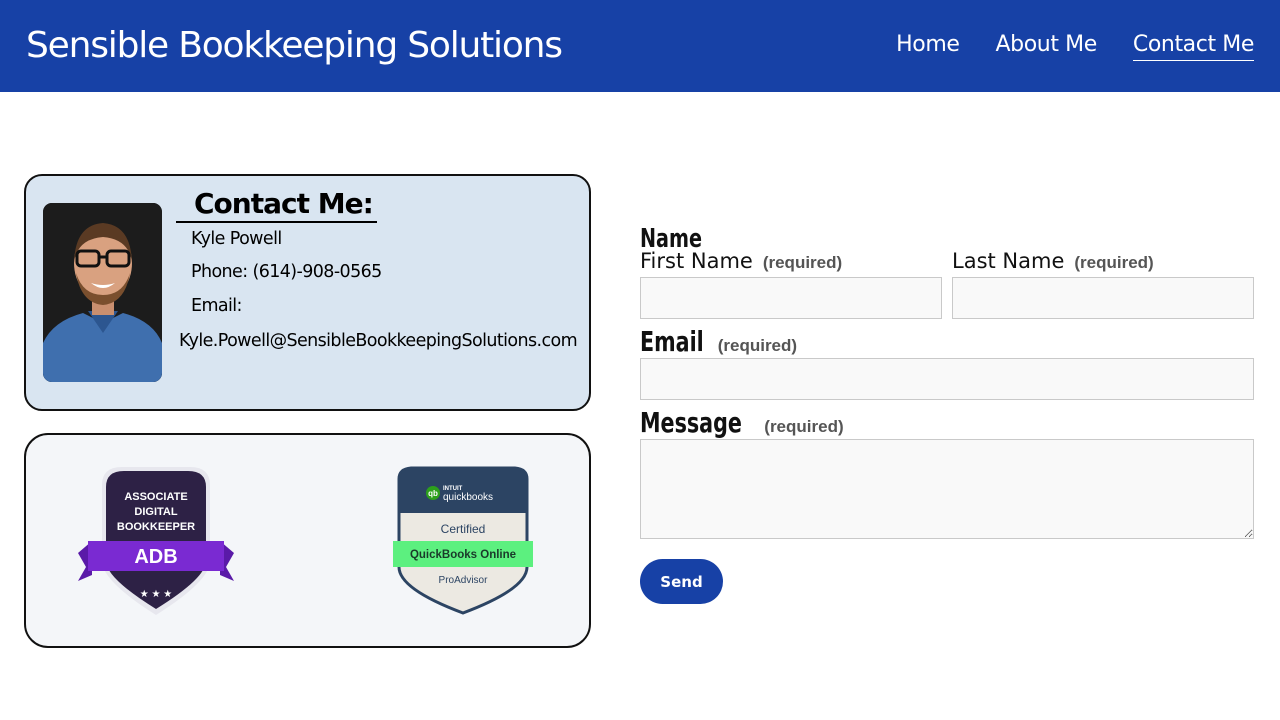  What do you see at coordinates (1008, 261) in the screenshot?
I see `last-name-label-text: Last Name` at bounding box center [1008, 261].